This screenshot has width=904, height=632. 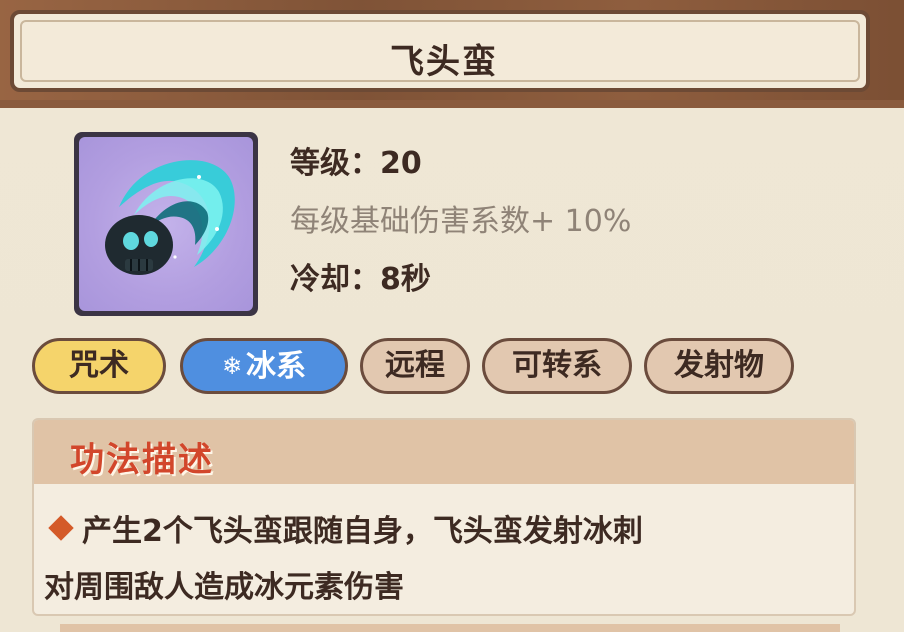 What do you see at coordinates (224, 587) in the screenshot?
I see `description-line-2: 对周围敌人造成冰元素伤害` at bounding box center [224, 587].